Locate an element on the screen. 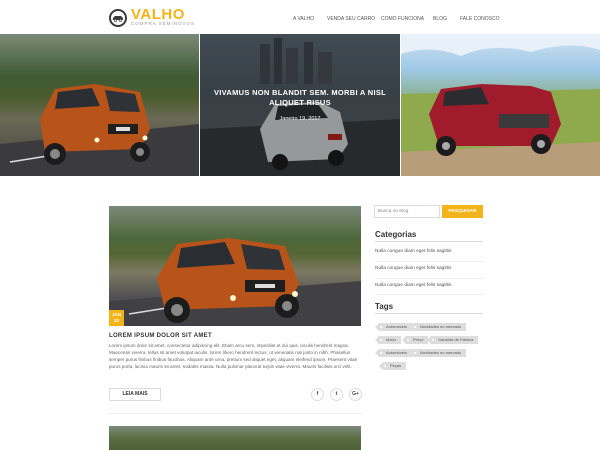  nav-item-fale-conosco: FALE CONOSCO is located at coordinates (479, 19).